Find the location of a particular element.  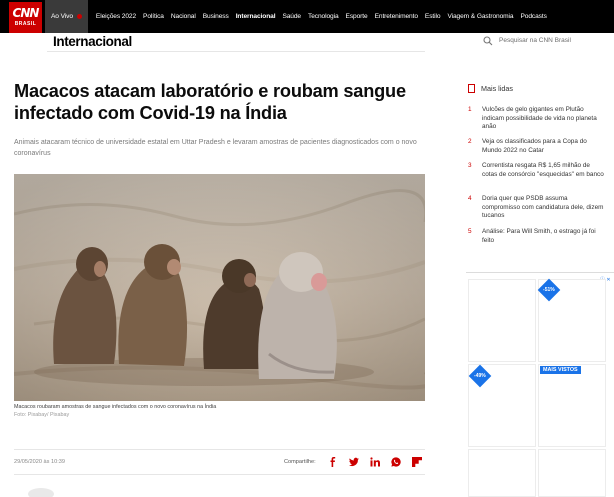

nav-item-viagem-gastronomia: Viagem & Gastronomia is located at coordinates (480, 16).